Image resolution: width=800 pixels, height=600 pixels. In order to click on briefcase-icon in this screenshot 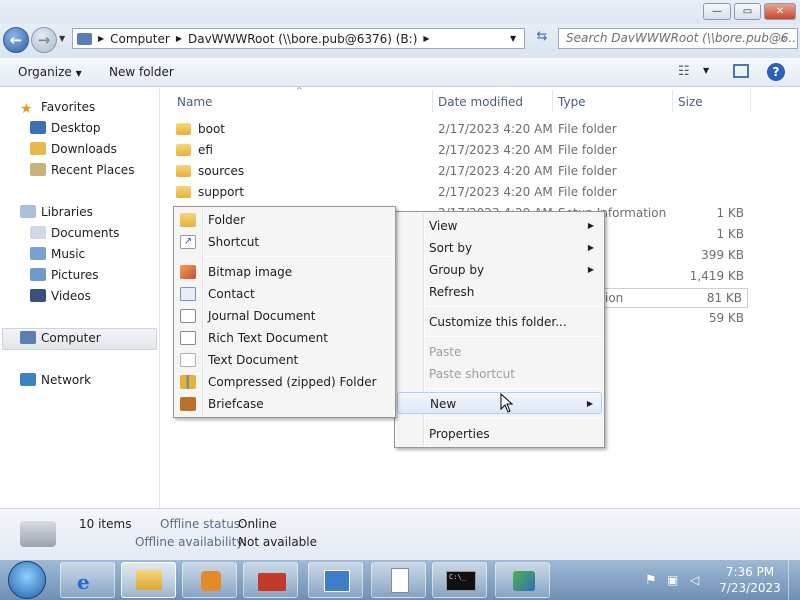, I will do `click(188, 404)`.